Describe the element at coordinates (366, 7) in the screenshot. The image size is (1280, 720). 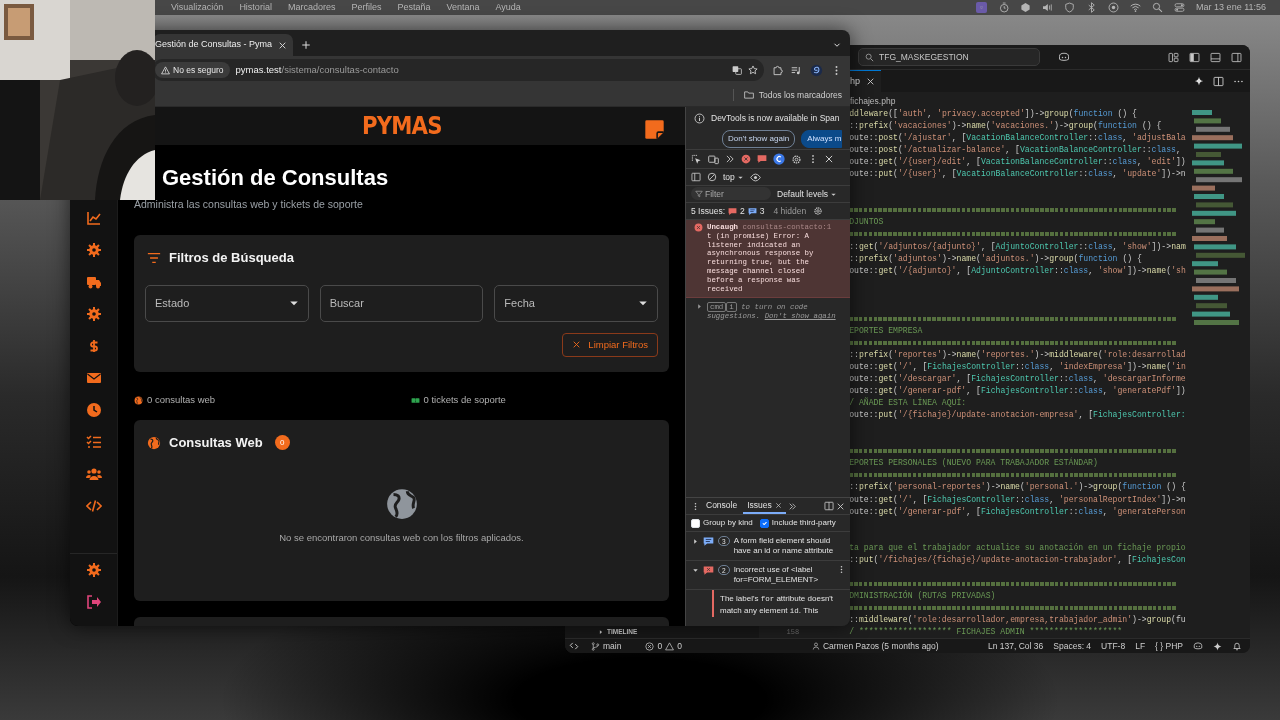
I see `menu-item: Perfiles` at that location.